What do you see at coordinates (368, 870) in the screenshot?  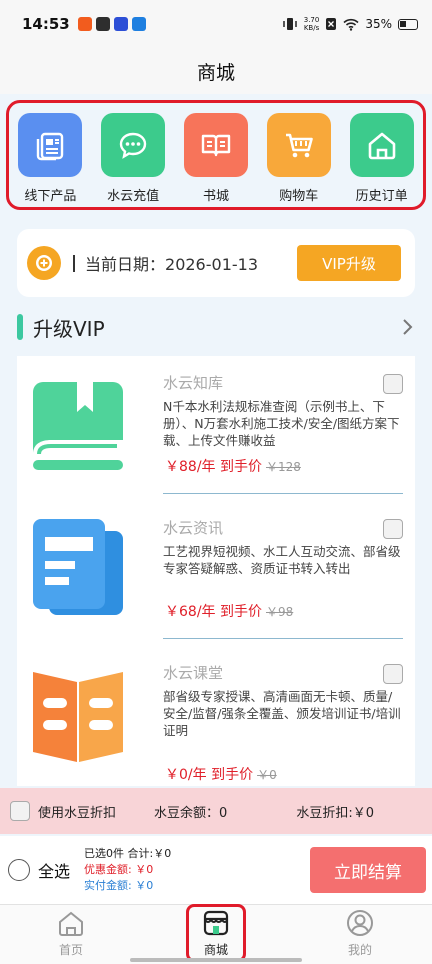 I see `checkout-button: 立即结算` at bounding box center [368, 870].